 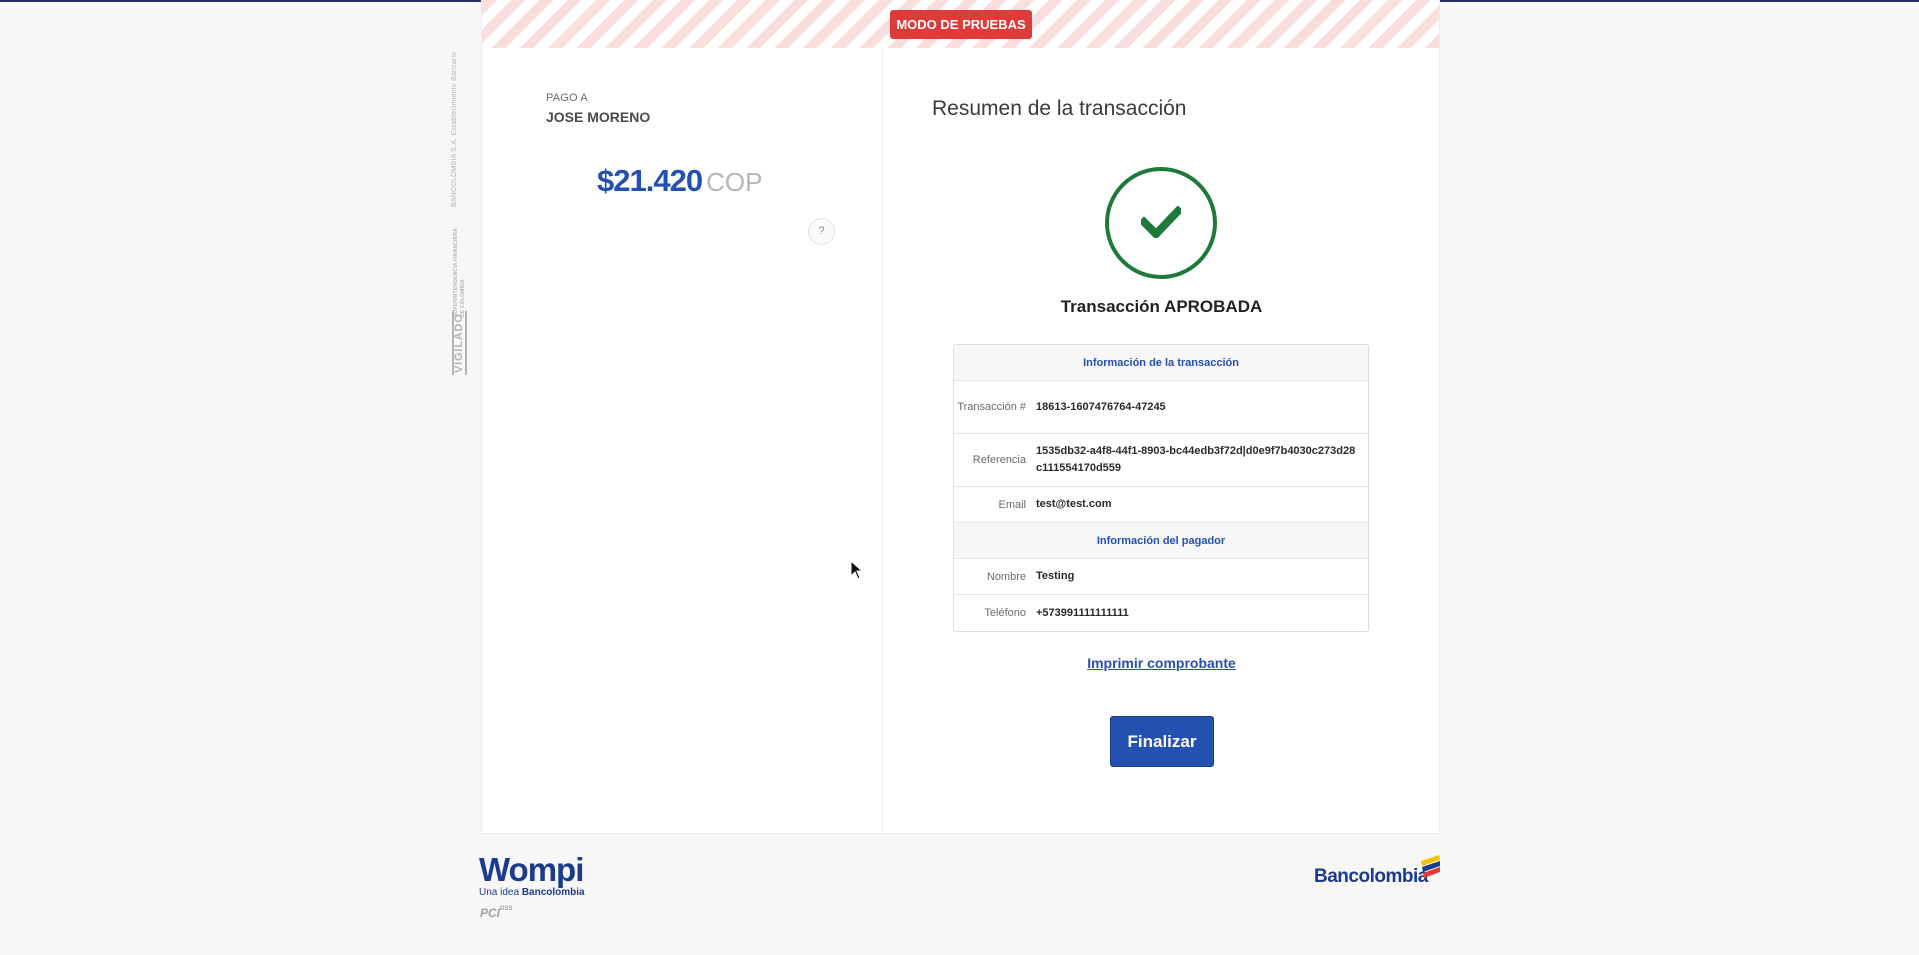 What do you see at coordinates (1055, 576) in the screenshot?
I see `payer-name-value: Testing` at bounding box center [1055, 576].